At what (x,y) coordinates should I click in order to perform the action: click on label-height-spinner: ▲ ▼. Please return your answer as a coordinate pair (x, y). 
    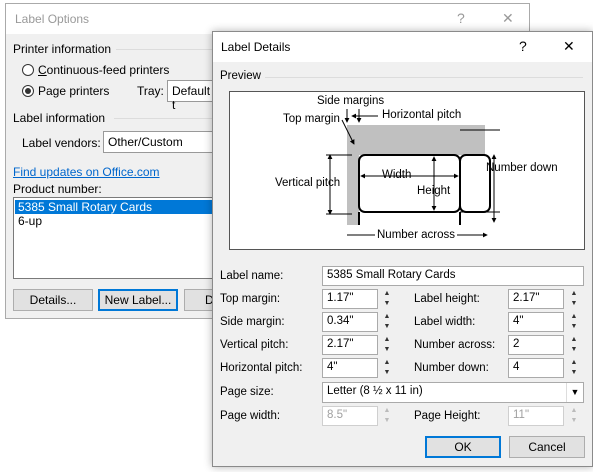
    Looking at the image, I should click on (574, 299).